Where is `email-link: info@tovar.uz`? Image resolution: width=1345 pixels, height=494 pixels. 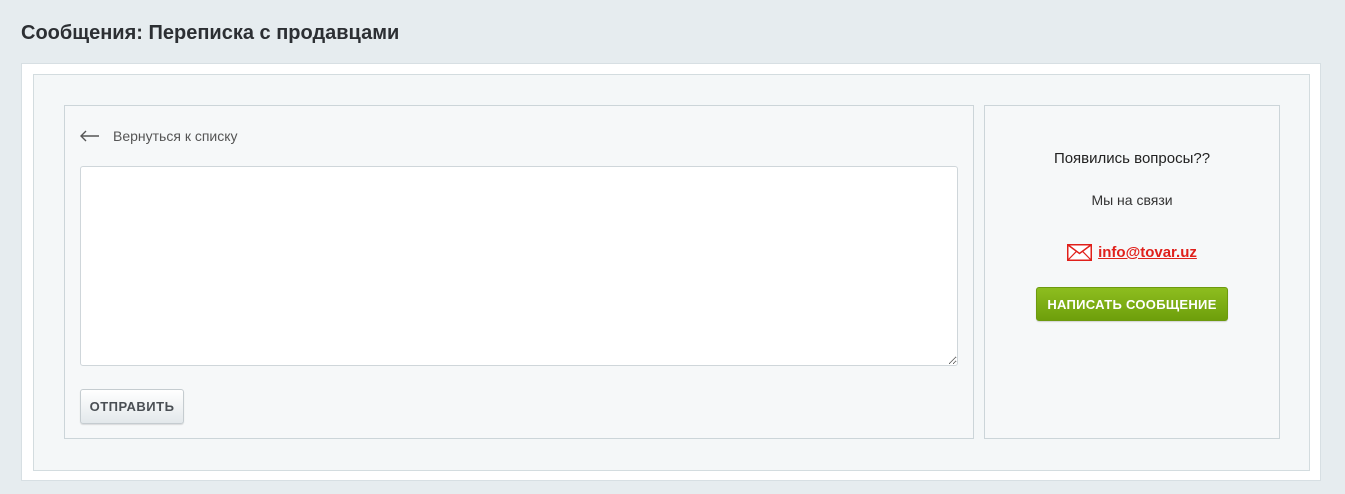 email-link: info@tovar.uz is located at coordinates (1147, 252).